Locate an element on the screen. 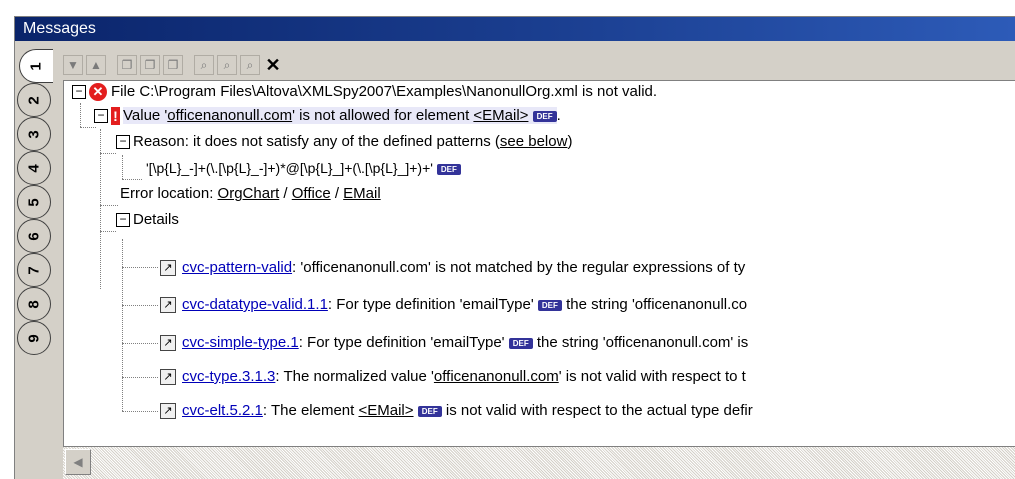  arrow-left-icon: ◀ is located at coordinates (78, 462).